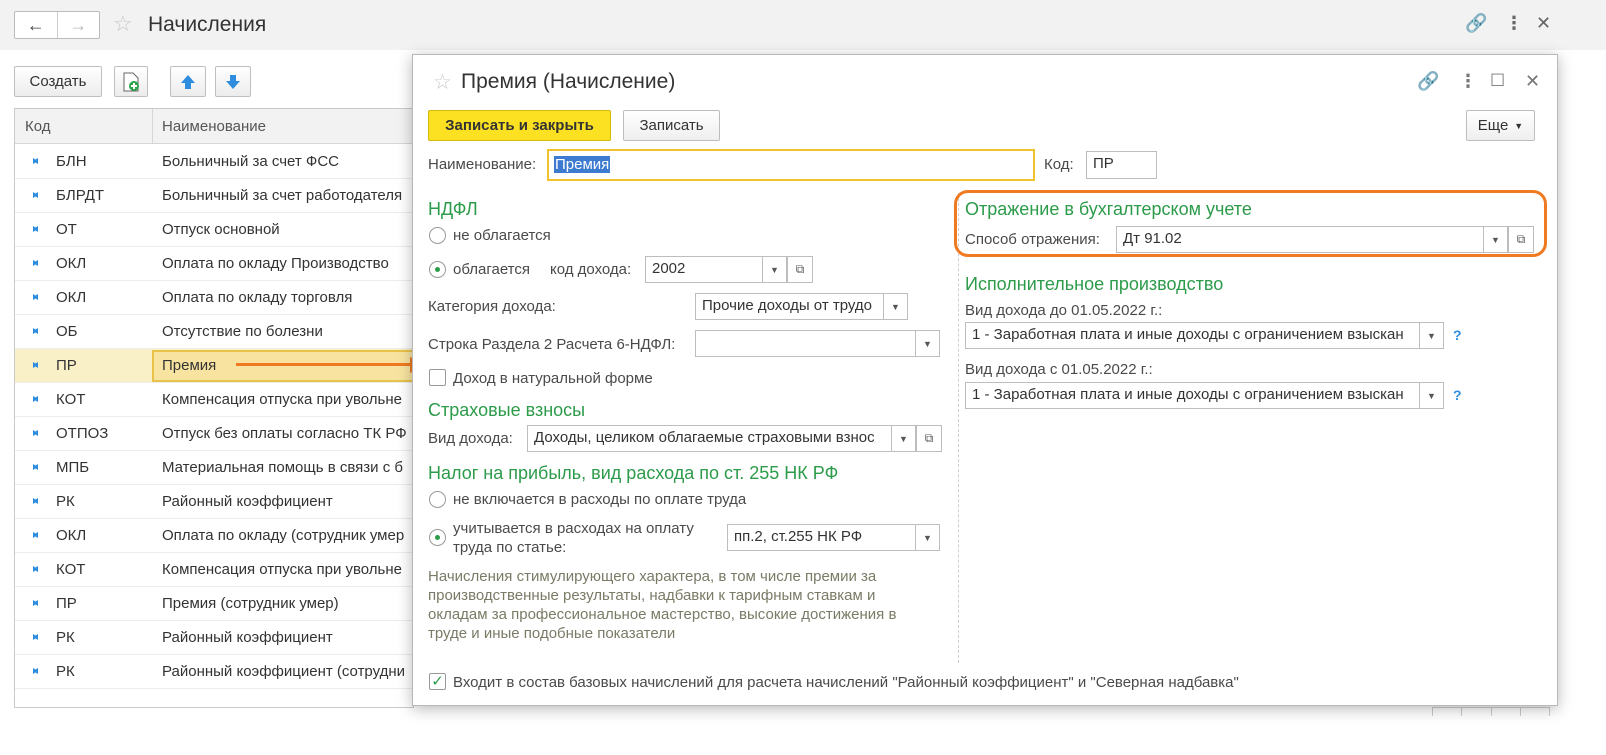 This screenshot has height=755, width=1606. Describe the element at coordinates (1121, 165) in the screenshot. I see `code-input: ПР` at that location.